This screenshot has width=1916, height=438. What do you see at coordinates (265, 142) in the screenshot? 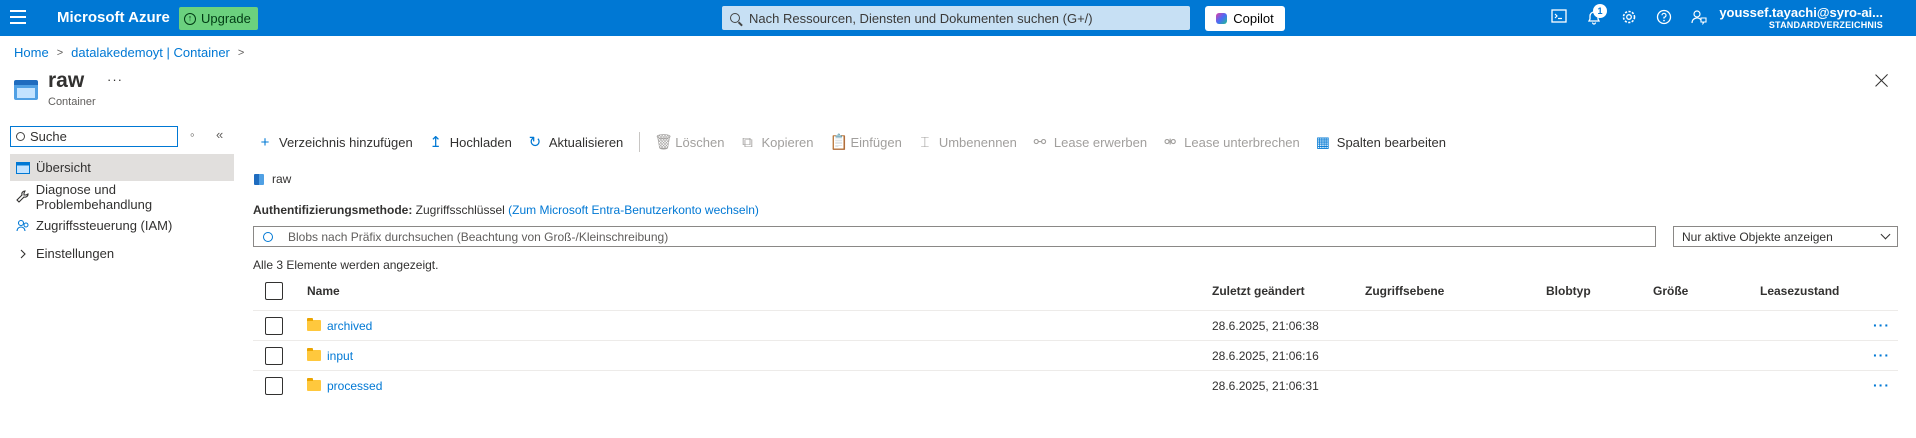
I see `plus-icon: +` at bounding box center [265, 142].